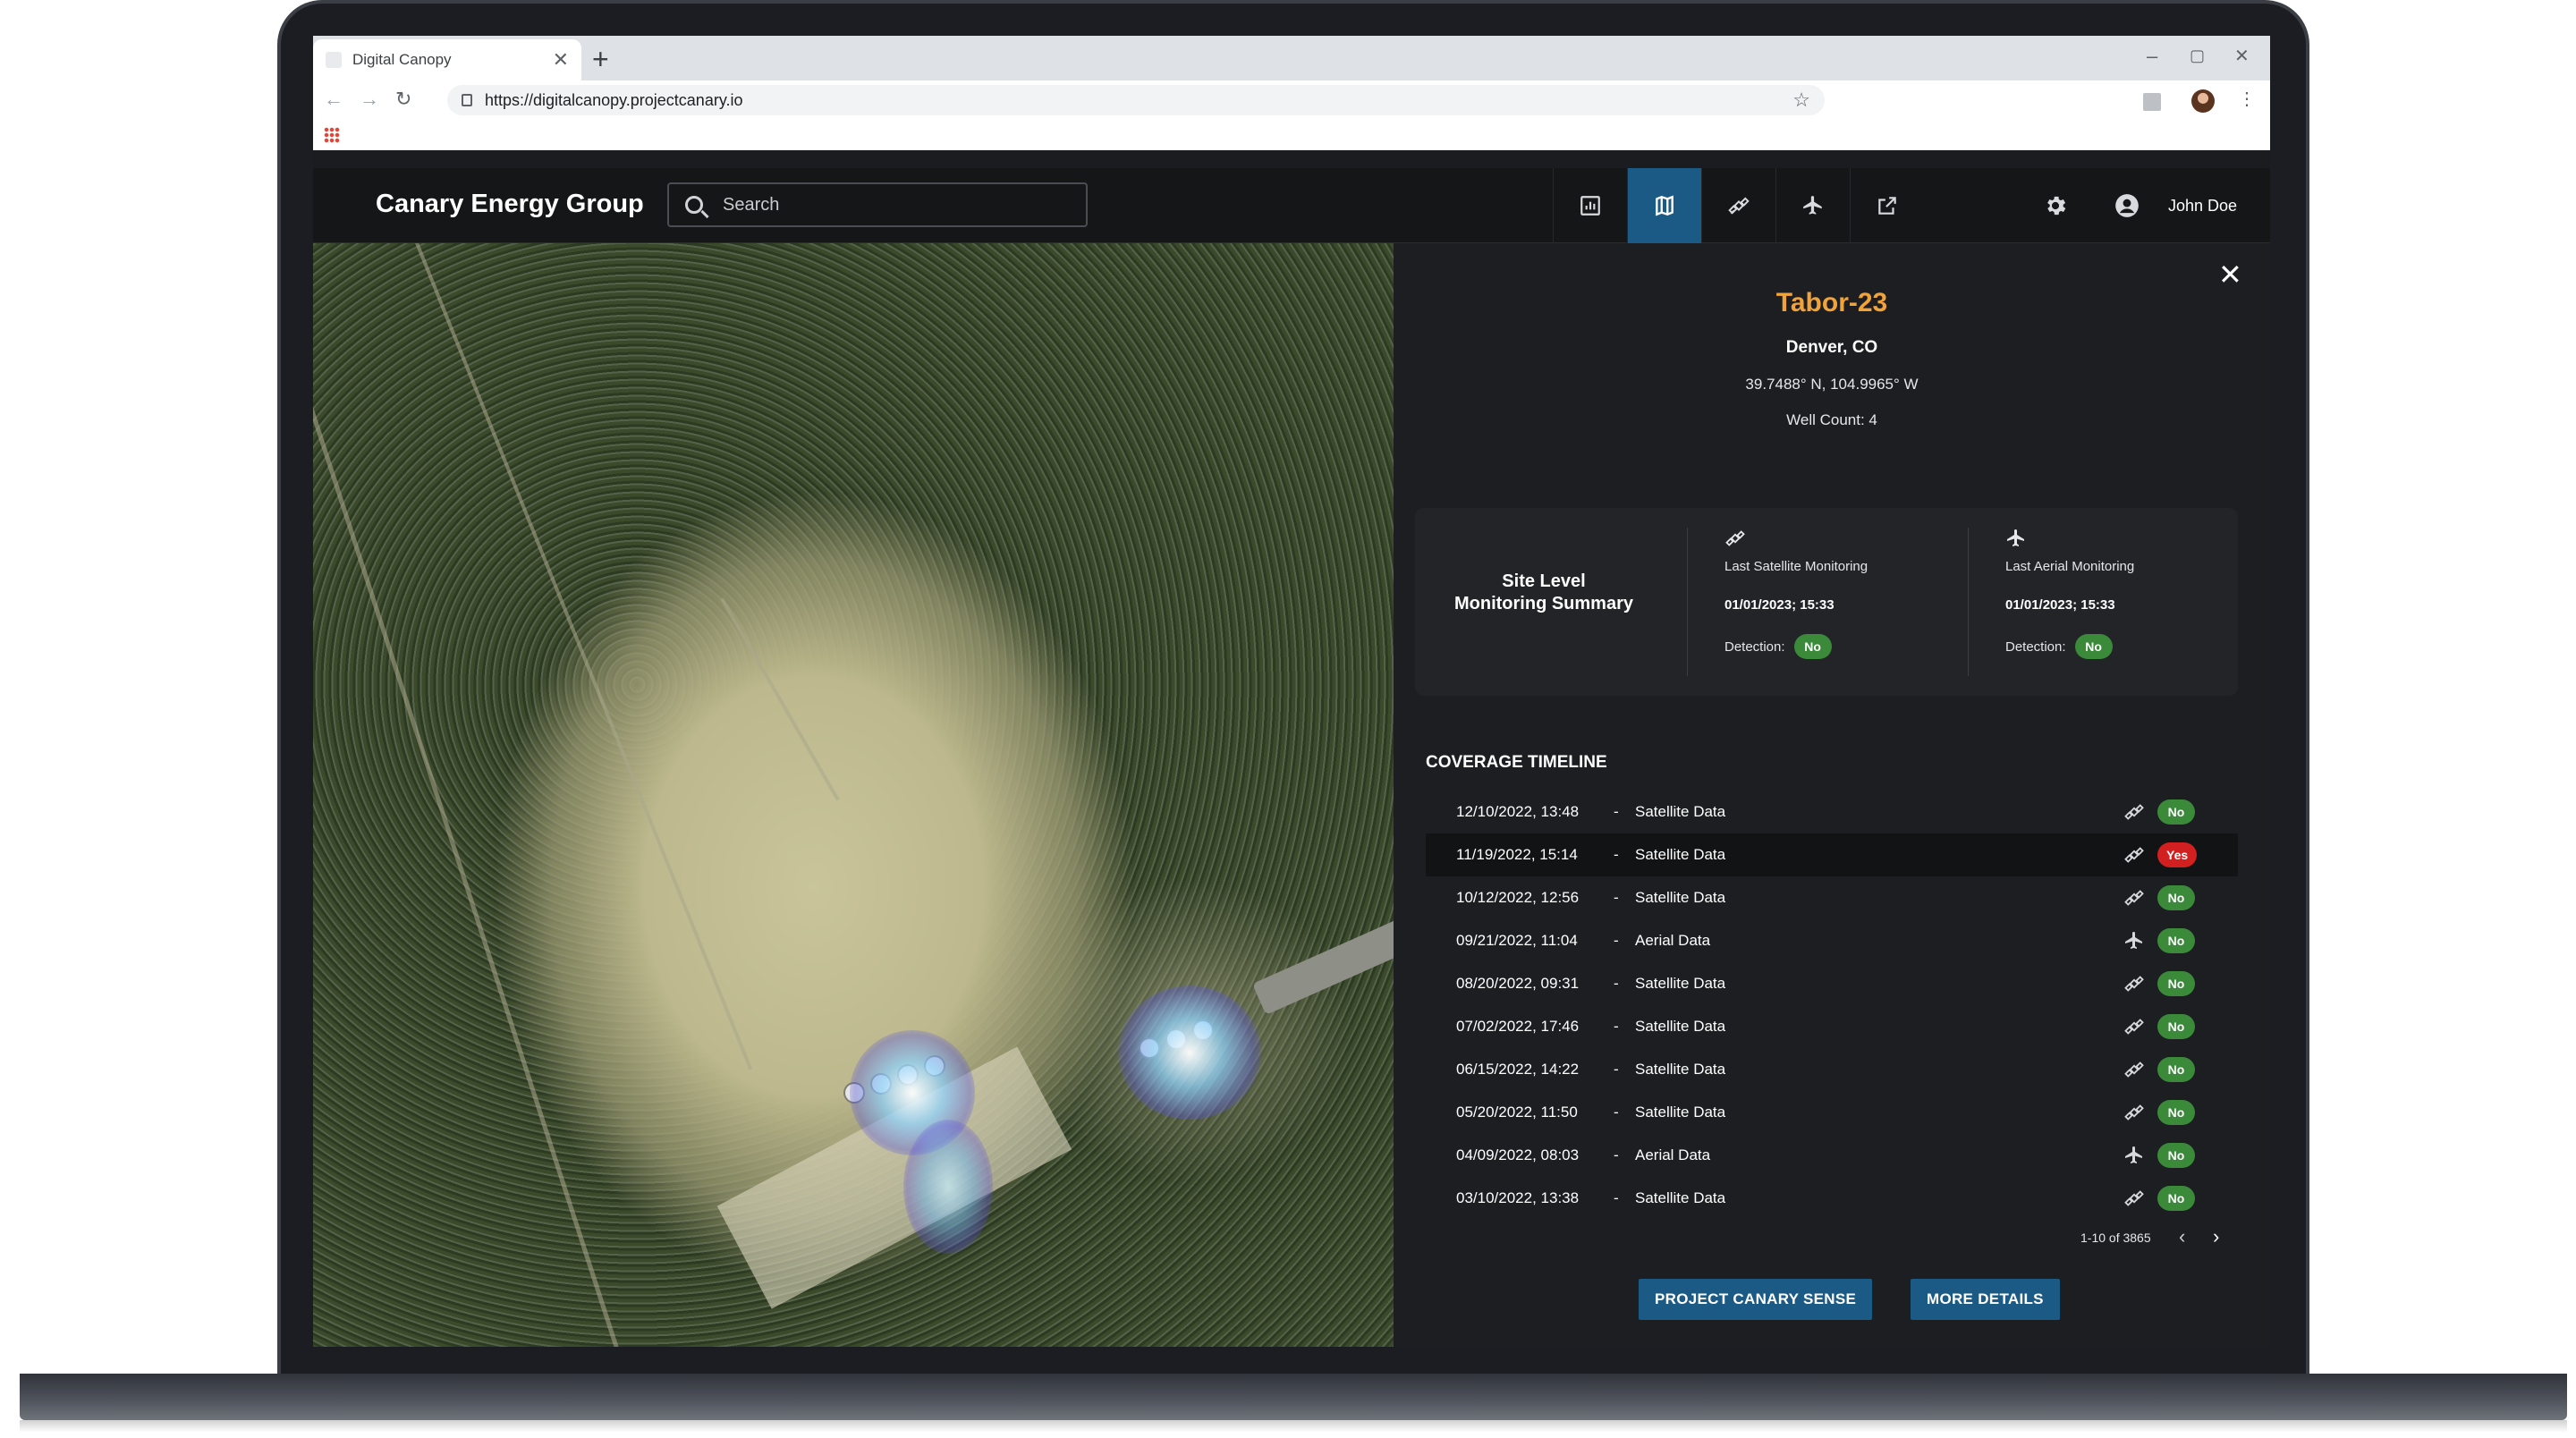 The width and height of the screenshot is (2576, 1438). What do you see at coordinates (1832, 897) in the screenshot?
I see `timeline-row: 10/12/2022, 12:56 - Satellite Data No` at bounding box center [1832, 897].